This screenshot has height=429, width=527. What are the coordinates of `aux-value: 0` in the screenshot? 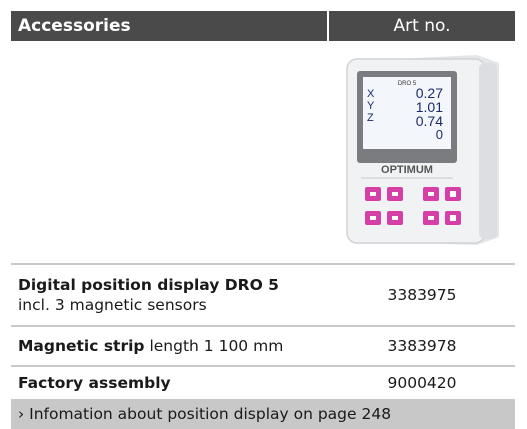 It's located at (439, 134).